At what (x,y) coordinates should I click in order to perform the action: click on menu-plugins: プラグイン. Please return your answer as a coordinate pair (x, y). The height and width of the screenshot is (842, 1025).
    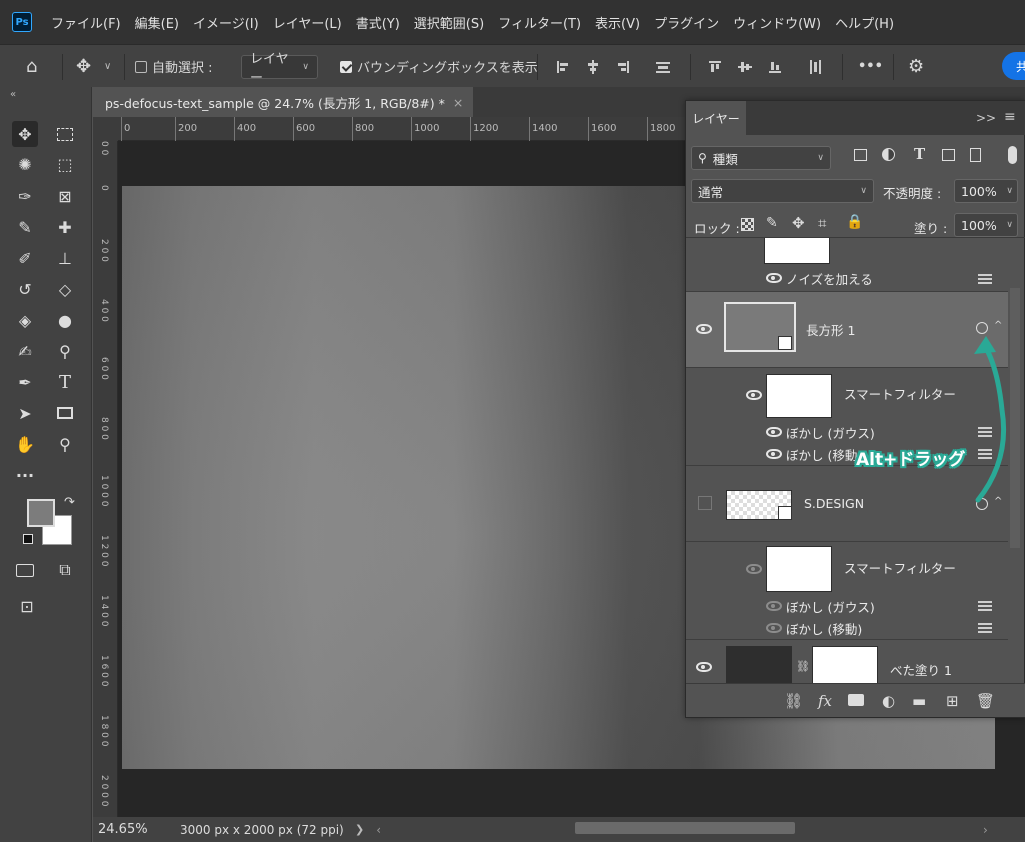
    Looking at the image, I should click on (686, 22).